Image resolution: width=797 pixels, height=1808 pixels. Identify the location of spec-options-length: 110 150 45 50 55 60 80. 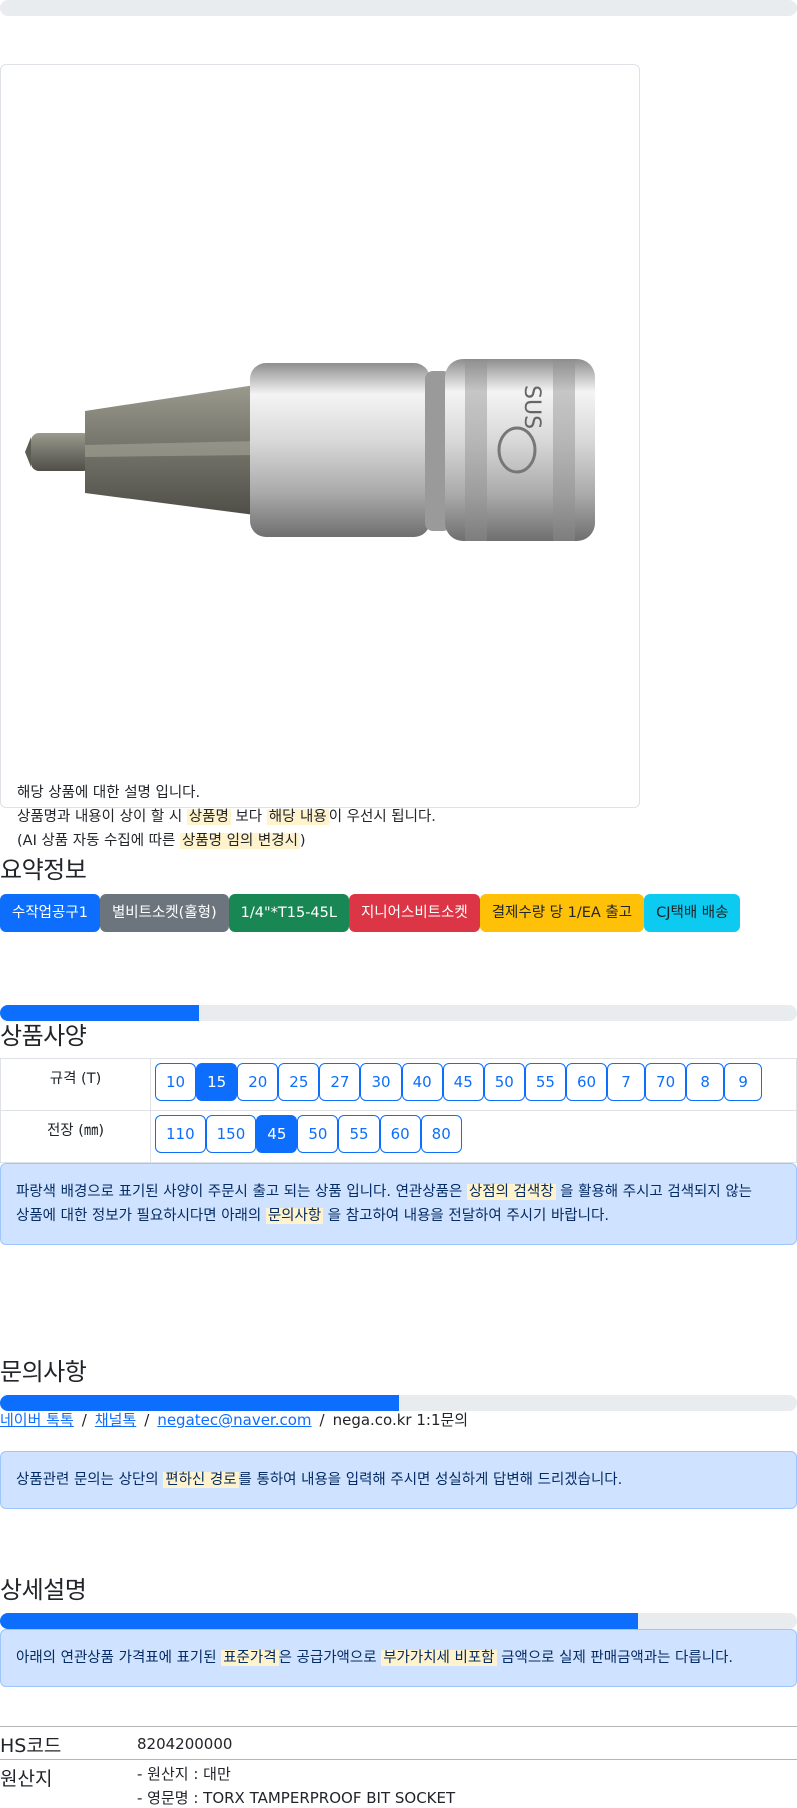
(473, 1136).